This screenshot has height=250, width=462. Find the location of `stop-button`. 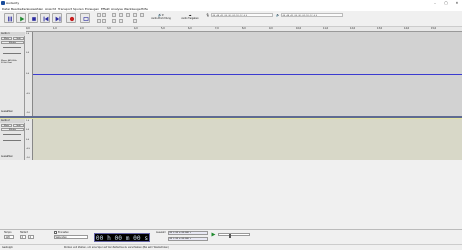

stop-button is located at coordinates (33, 18).